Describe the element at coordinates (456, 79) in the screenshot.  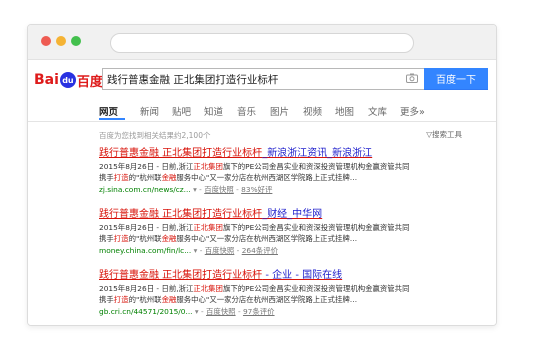
I see `search-button: 百度一下` at that location.